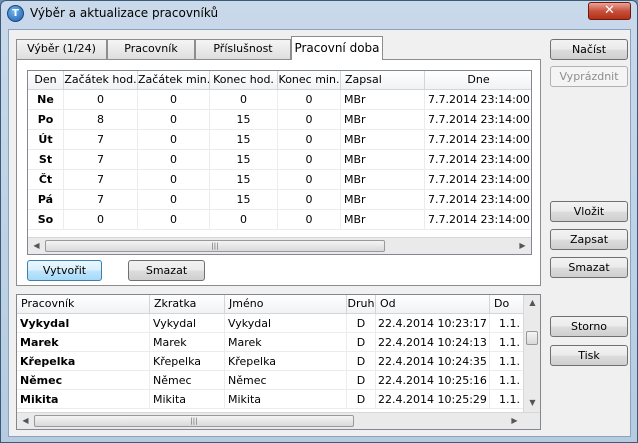 The width and height of the screenshot is (638, 443). I want to click on tab-employee: Pracovník, so click(151, 49).